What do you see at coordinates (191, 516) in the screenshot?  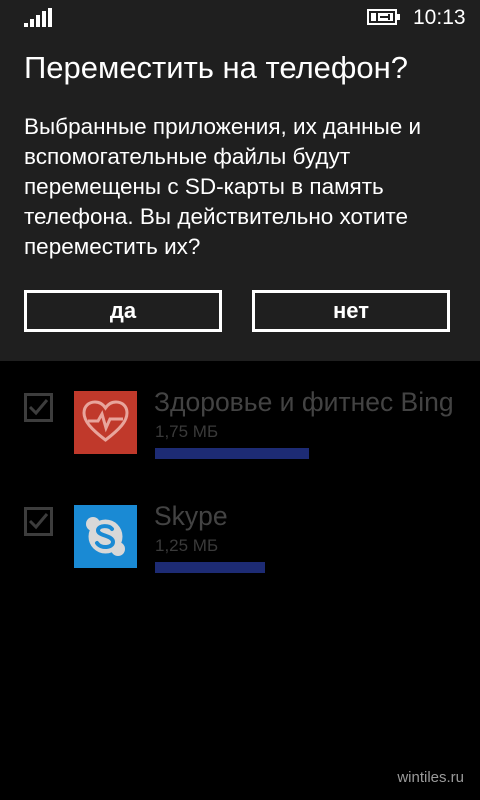 I see `app-name: Skype` at bounding box center [191, 516].